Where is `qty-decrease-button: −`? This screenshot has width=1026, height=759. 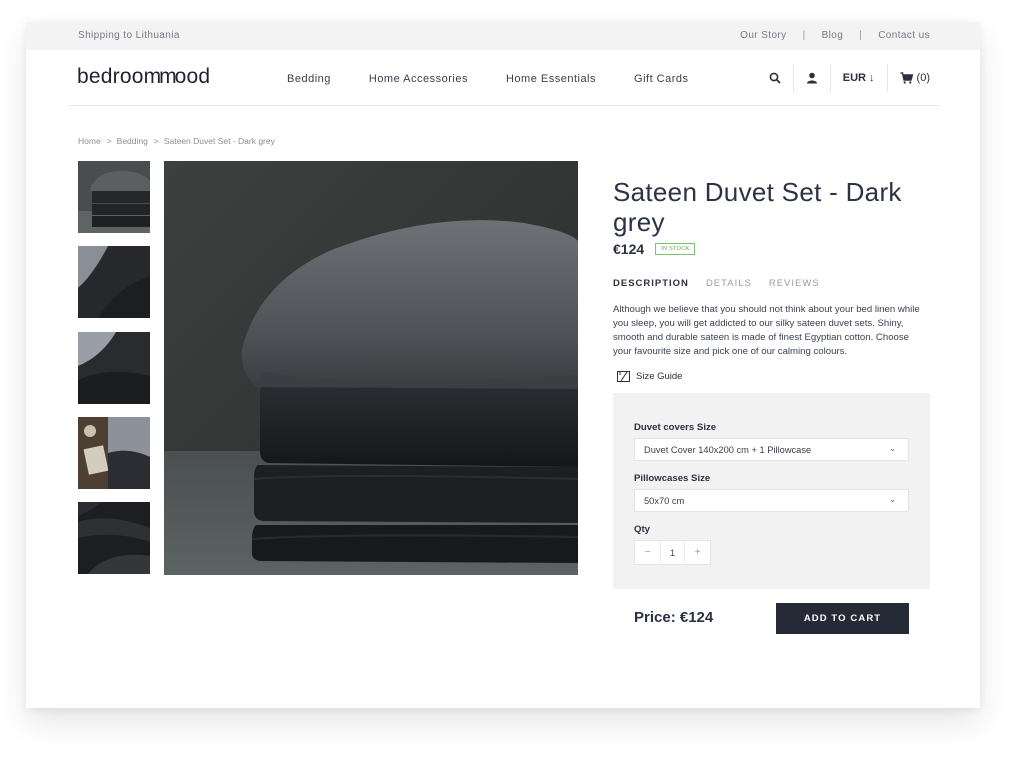
qty-decrease-button: − is located at coordinates (647, 552).